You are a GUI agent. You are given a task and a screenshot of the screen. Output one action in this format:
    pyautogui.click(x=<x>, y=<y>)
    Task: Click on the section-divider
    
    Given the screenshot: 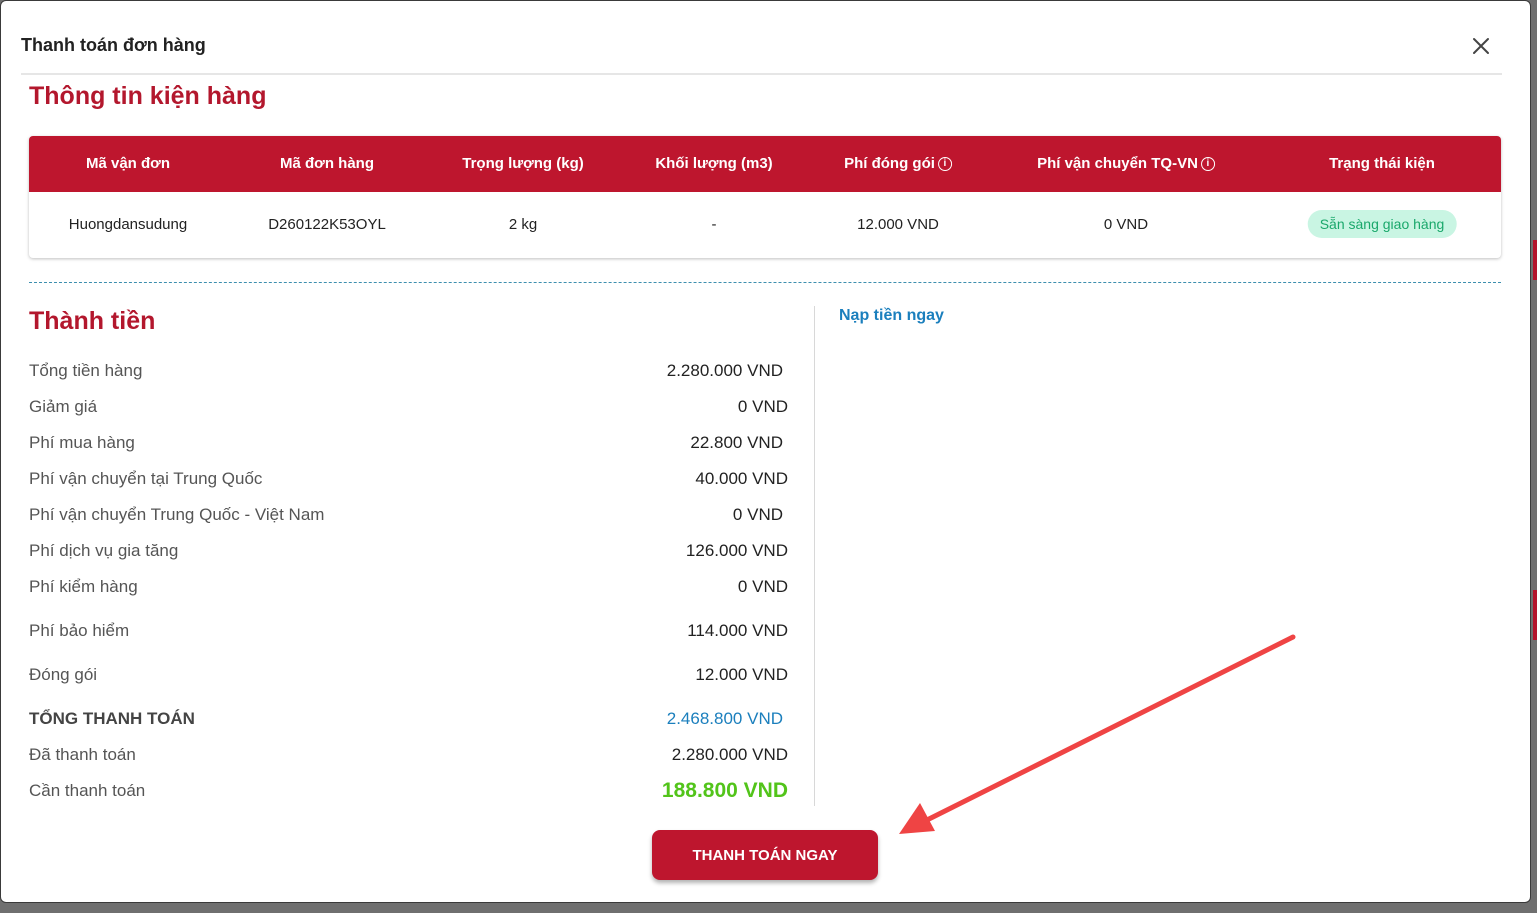 What is the action you would take?
    pyautogui.click(x=765, y=282)
    